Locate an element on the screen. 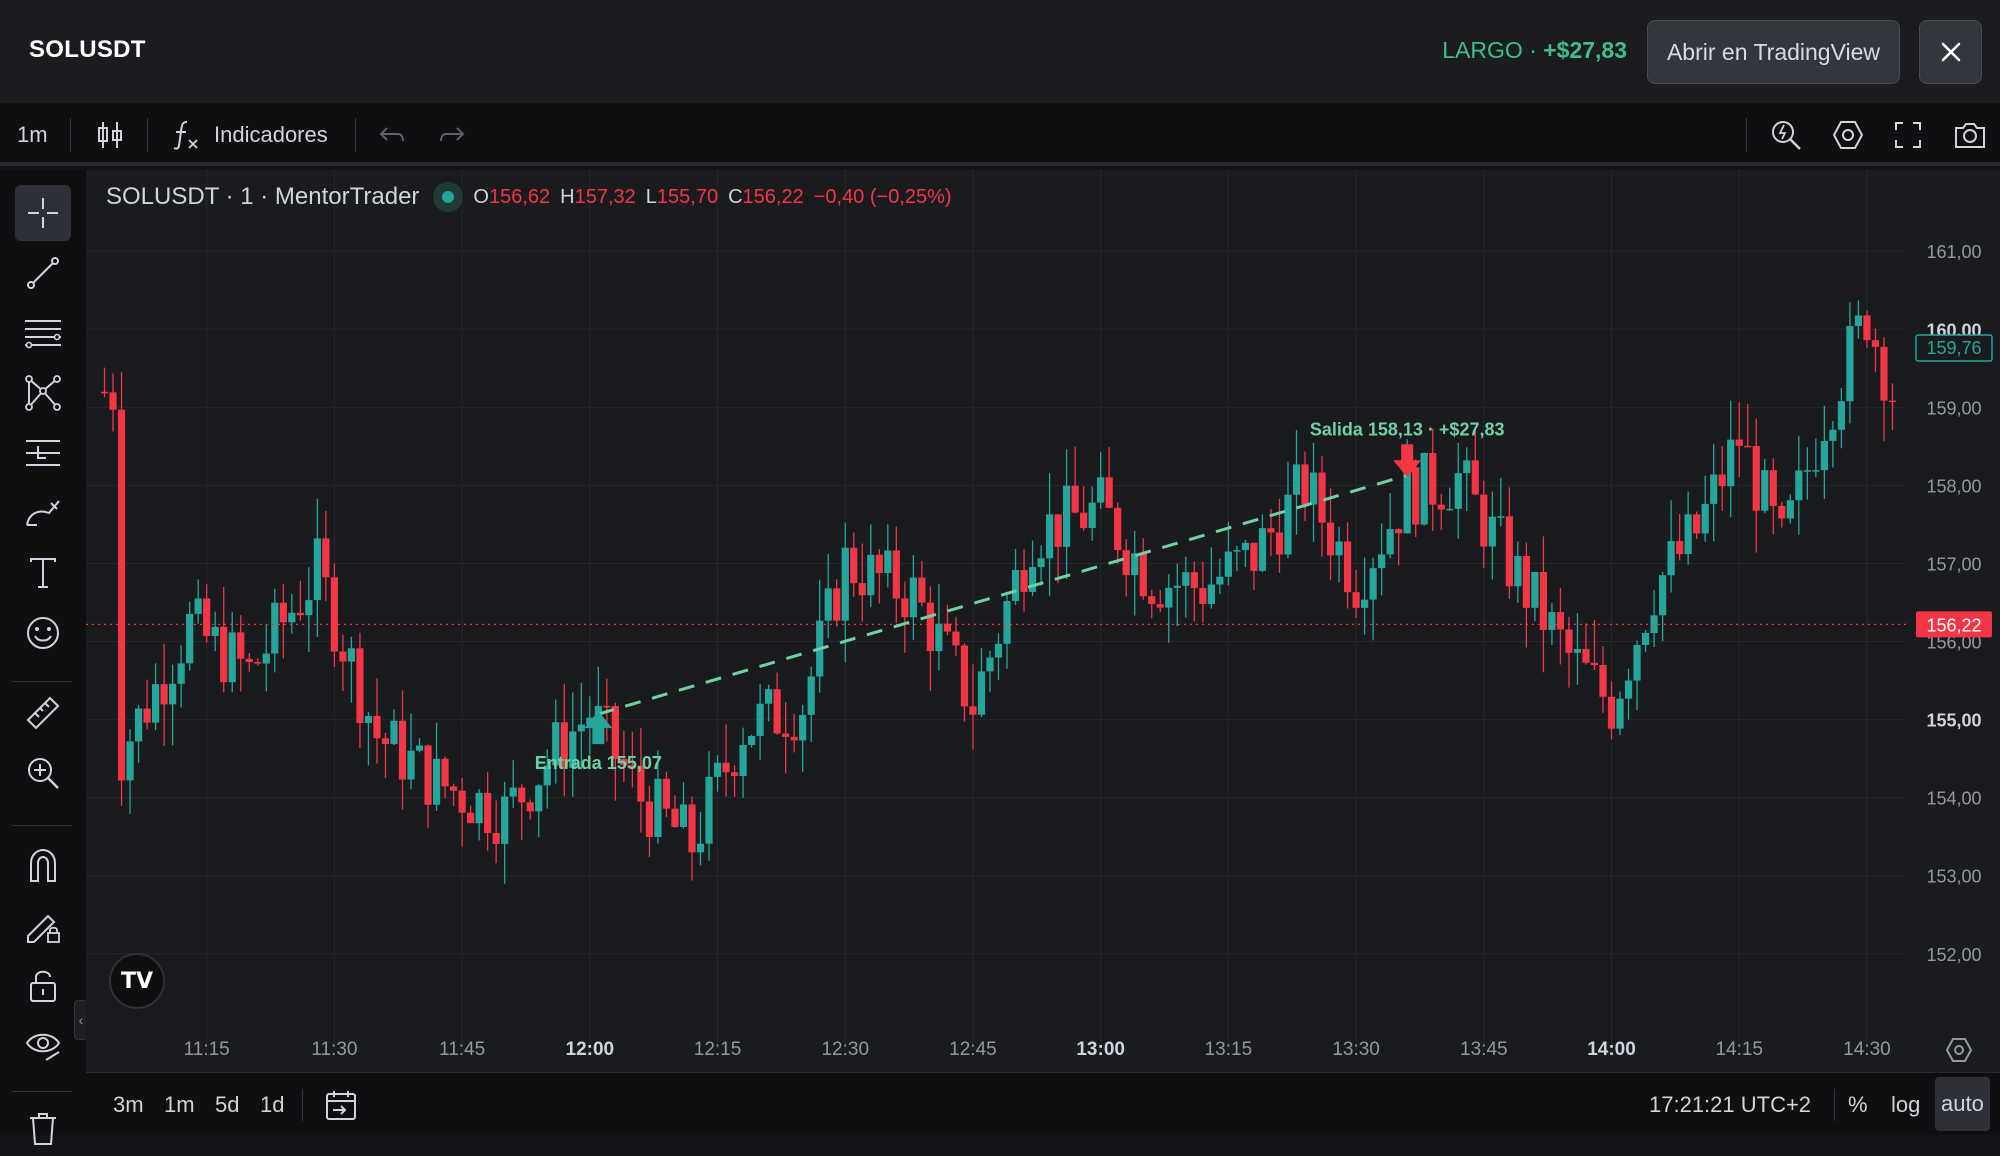 The height and width of the screenshot is (1156, 2000). unlock-tool is located at coordinates (43, 985).